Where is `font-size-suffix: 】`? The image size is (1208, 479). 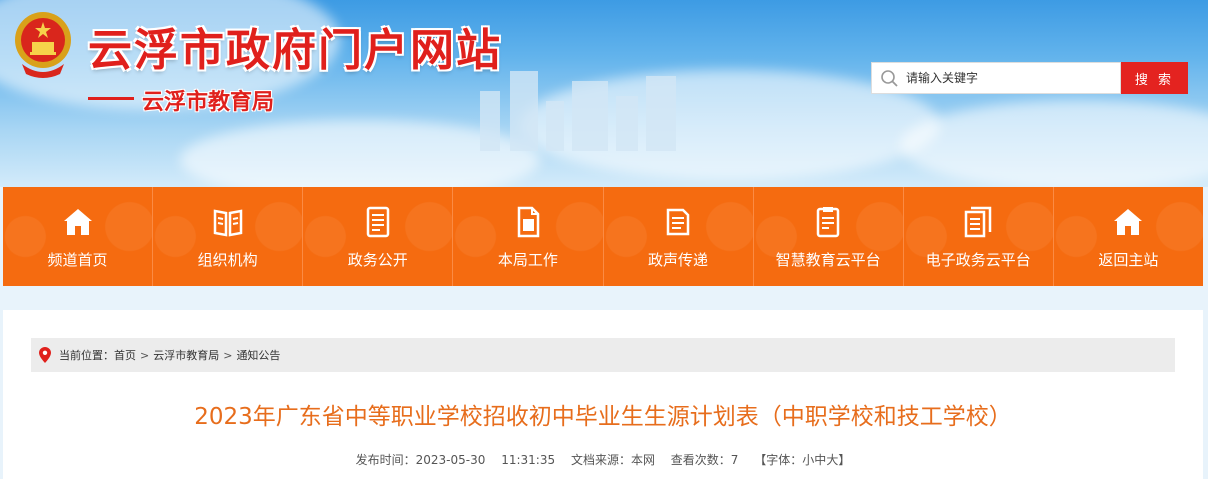 font-size-suffix: 】 is located at coordinates (844, 460).